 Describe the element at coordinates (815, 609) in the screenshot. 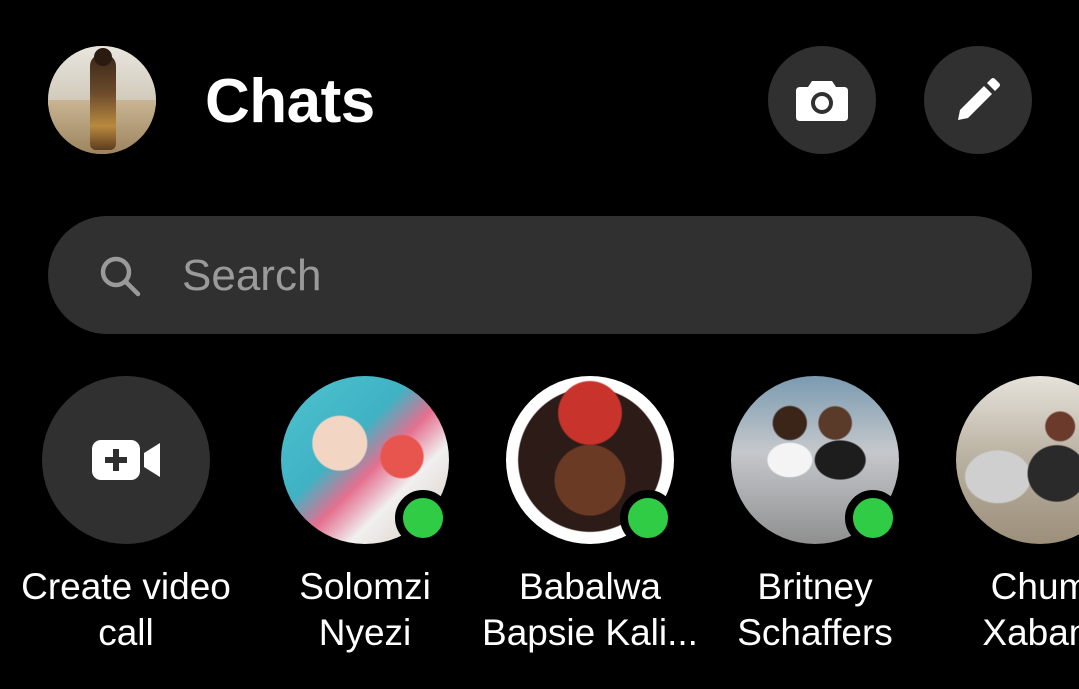

I see `contact-name: Britney Schaffers` at that location.